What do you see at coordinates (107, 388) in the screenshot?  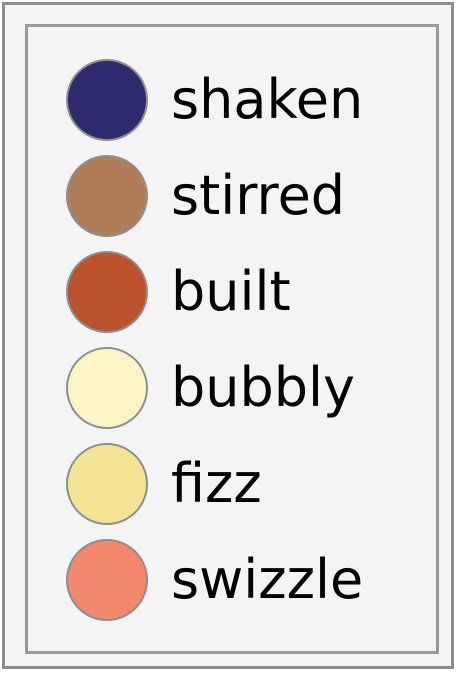 I see `legend-swatch-bubbly` at bounding box center [107, 388].